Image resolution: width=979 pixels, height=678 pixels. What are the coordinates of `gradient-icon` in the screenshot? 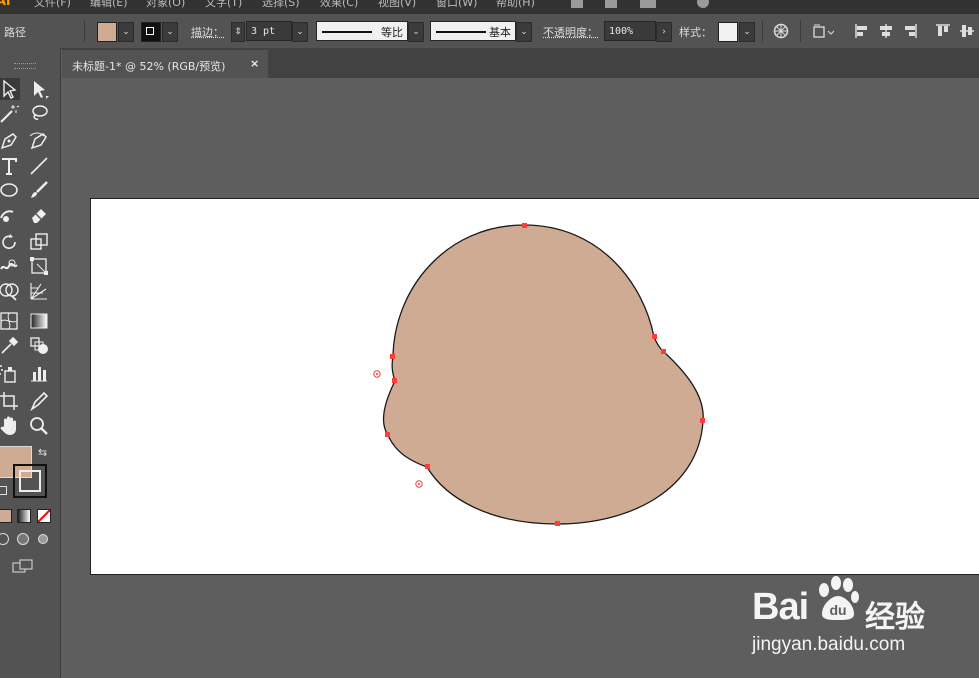 It's located at (39, 321).